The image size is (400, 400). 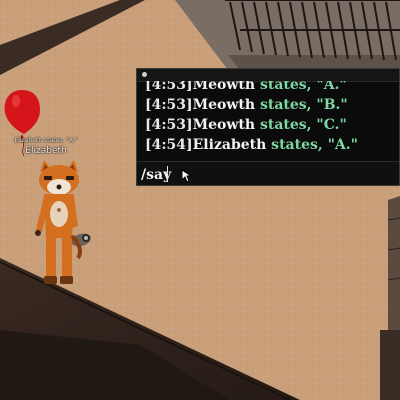 What do you see at coordinates (46, 140) in the screenshot?
I see `speech-bubble-text: Elizabeth states, "A."` at bounding box center [46, 140].